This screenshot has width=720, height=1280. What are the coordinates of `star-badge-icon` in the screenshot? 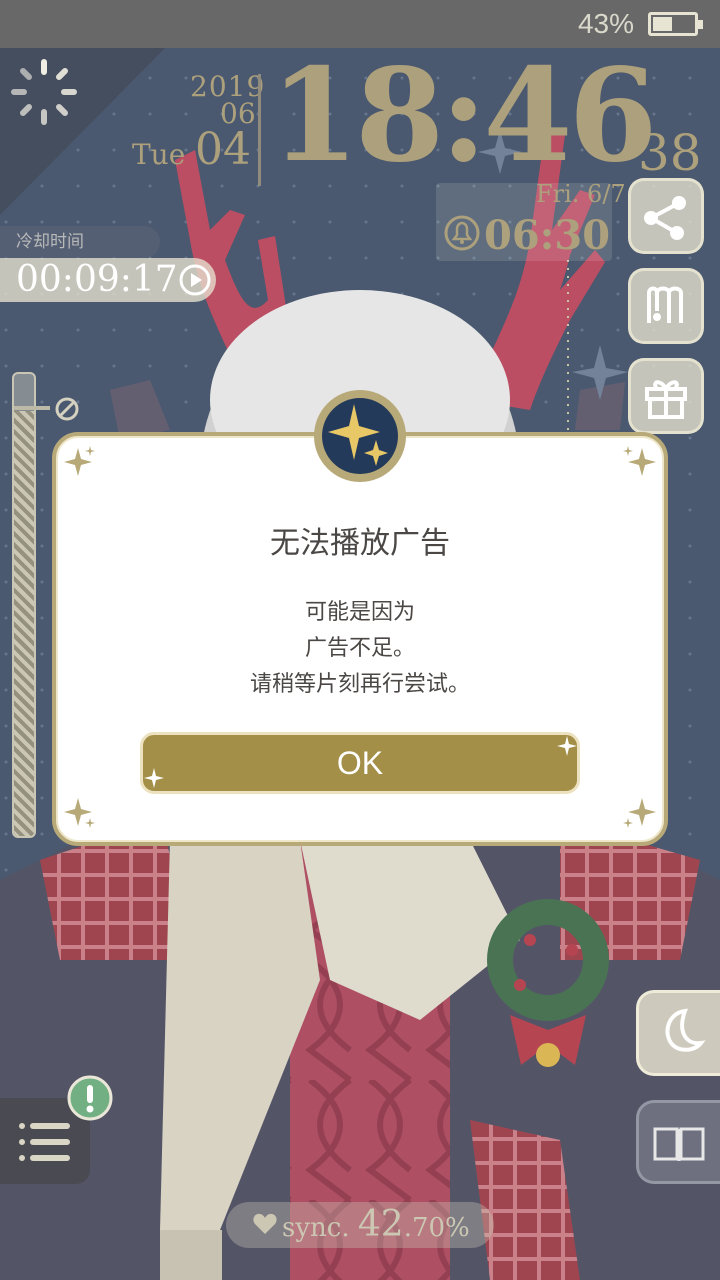 It's located at (360, 436).